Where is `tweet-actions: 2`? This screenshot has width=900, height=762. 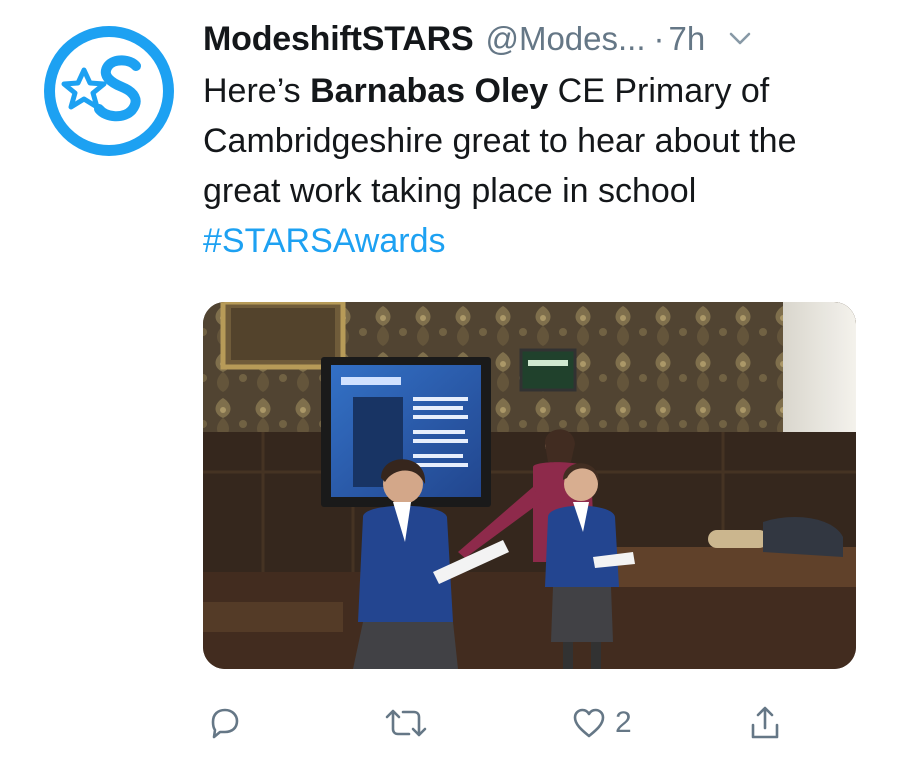
tweet-actions: 2 is located at coordinates (503, 728).